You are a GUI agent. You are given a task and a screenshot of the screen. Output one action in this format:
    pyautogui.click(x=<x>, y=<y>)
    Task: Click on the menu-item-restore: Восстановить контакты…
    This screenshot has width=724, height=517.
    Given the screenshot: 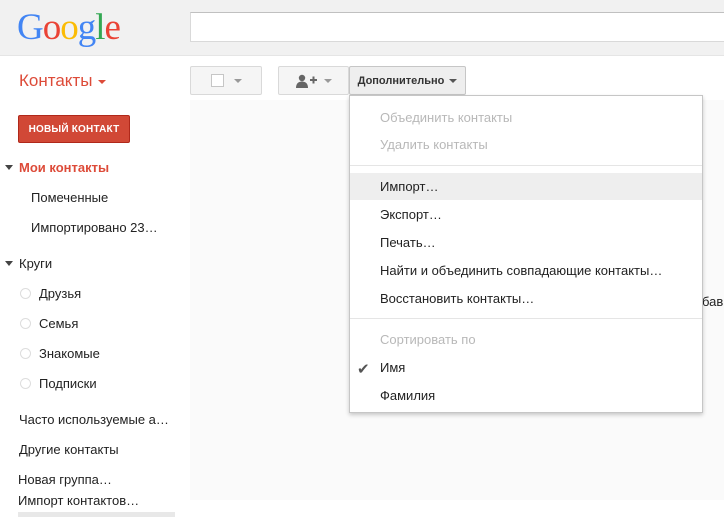 What is the action you would take?
    pyautogui.click(x=526, y=298)
    